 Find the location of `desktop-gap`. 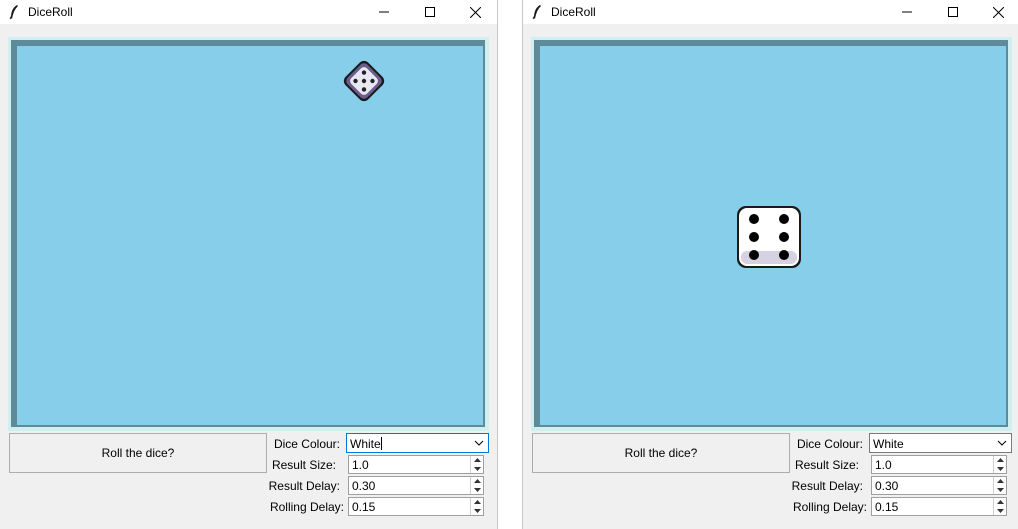

desktop-gap is located at coordinates (510, 264).